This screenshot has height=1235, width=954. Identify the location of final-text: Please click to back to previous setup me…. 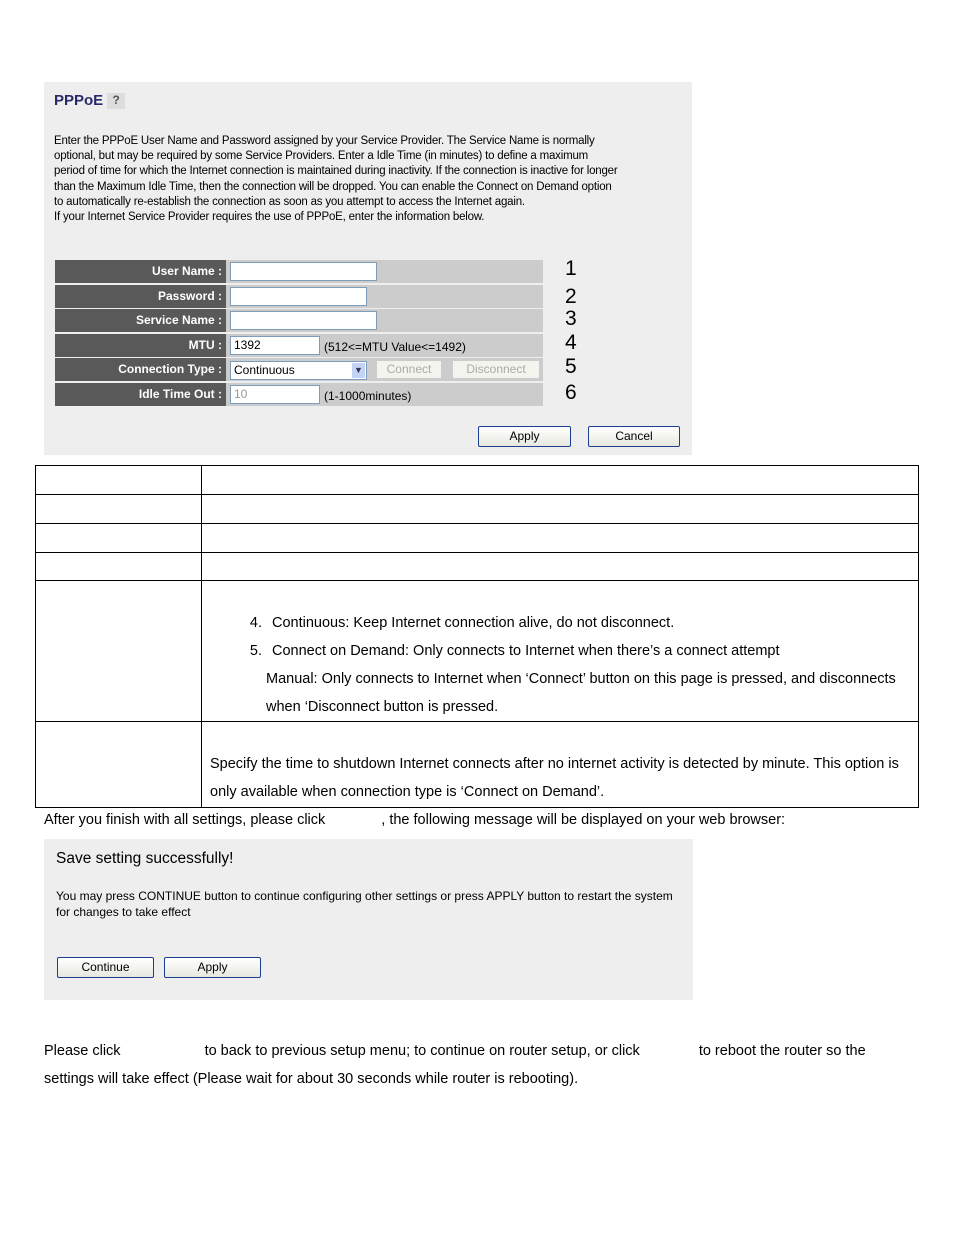
(455, 1065).